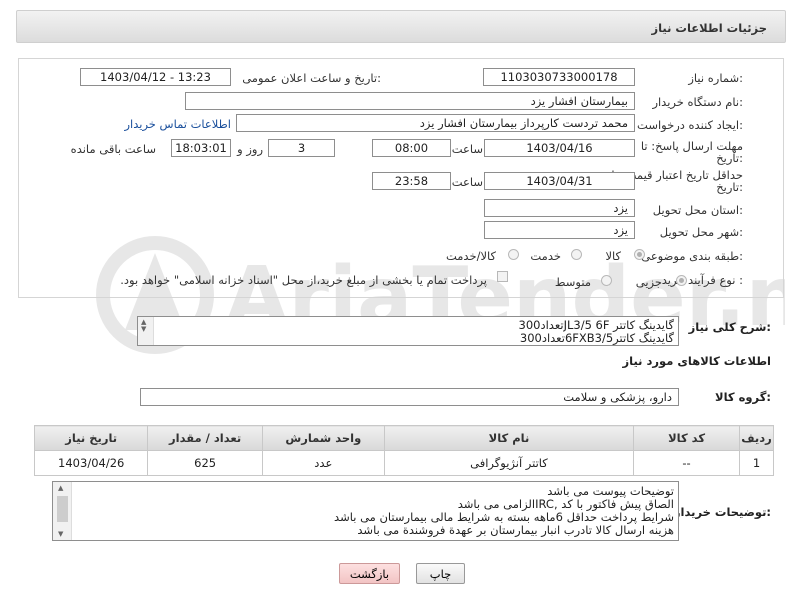  Describe the element at coordinates (690, 125) in the screenshot. I see `request-creator-label: ایجاد کننده درخواست:` at that location.